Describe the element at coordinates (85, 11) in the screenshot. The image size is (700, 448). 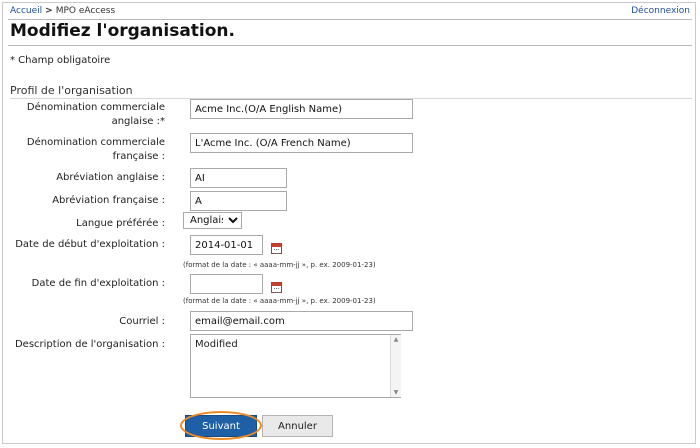
I see `breadcrumb-current: MPO eAccess` at that location.